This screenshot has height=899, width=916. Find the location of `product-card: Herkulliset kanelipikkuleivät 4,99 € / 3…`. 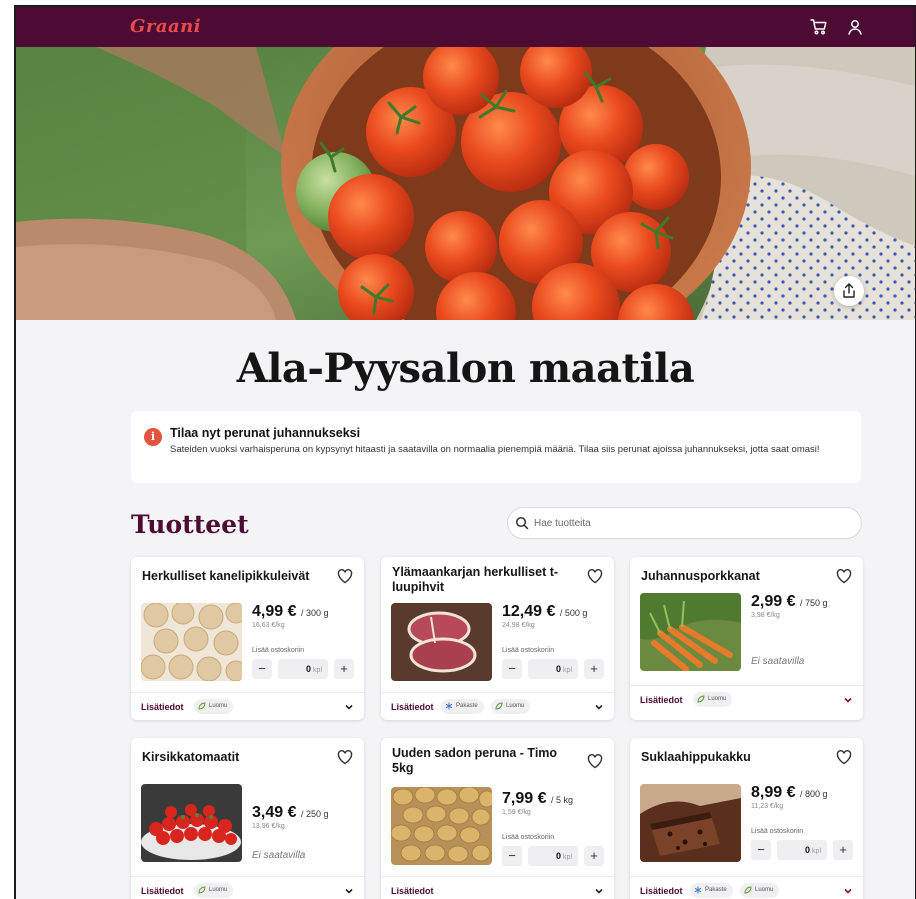

product-card: Herkulliset kanelipikkuleivät 4,99 € / 3… is located at coordinates (247, 638).